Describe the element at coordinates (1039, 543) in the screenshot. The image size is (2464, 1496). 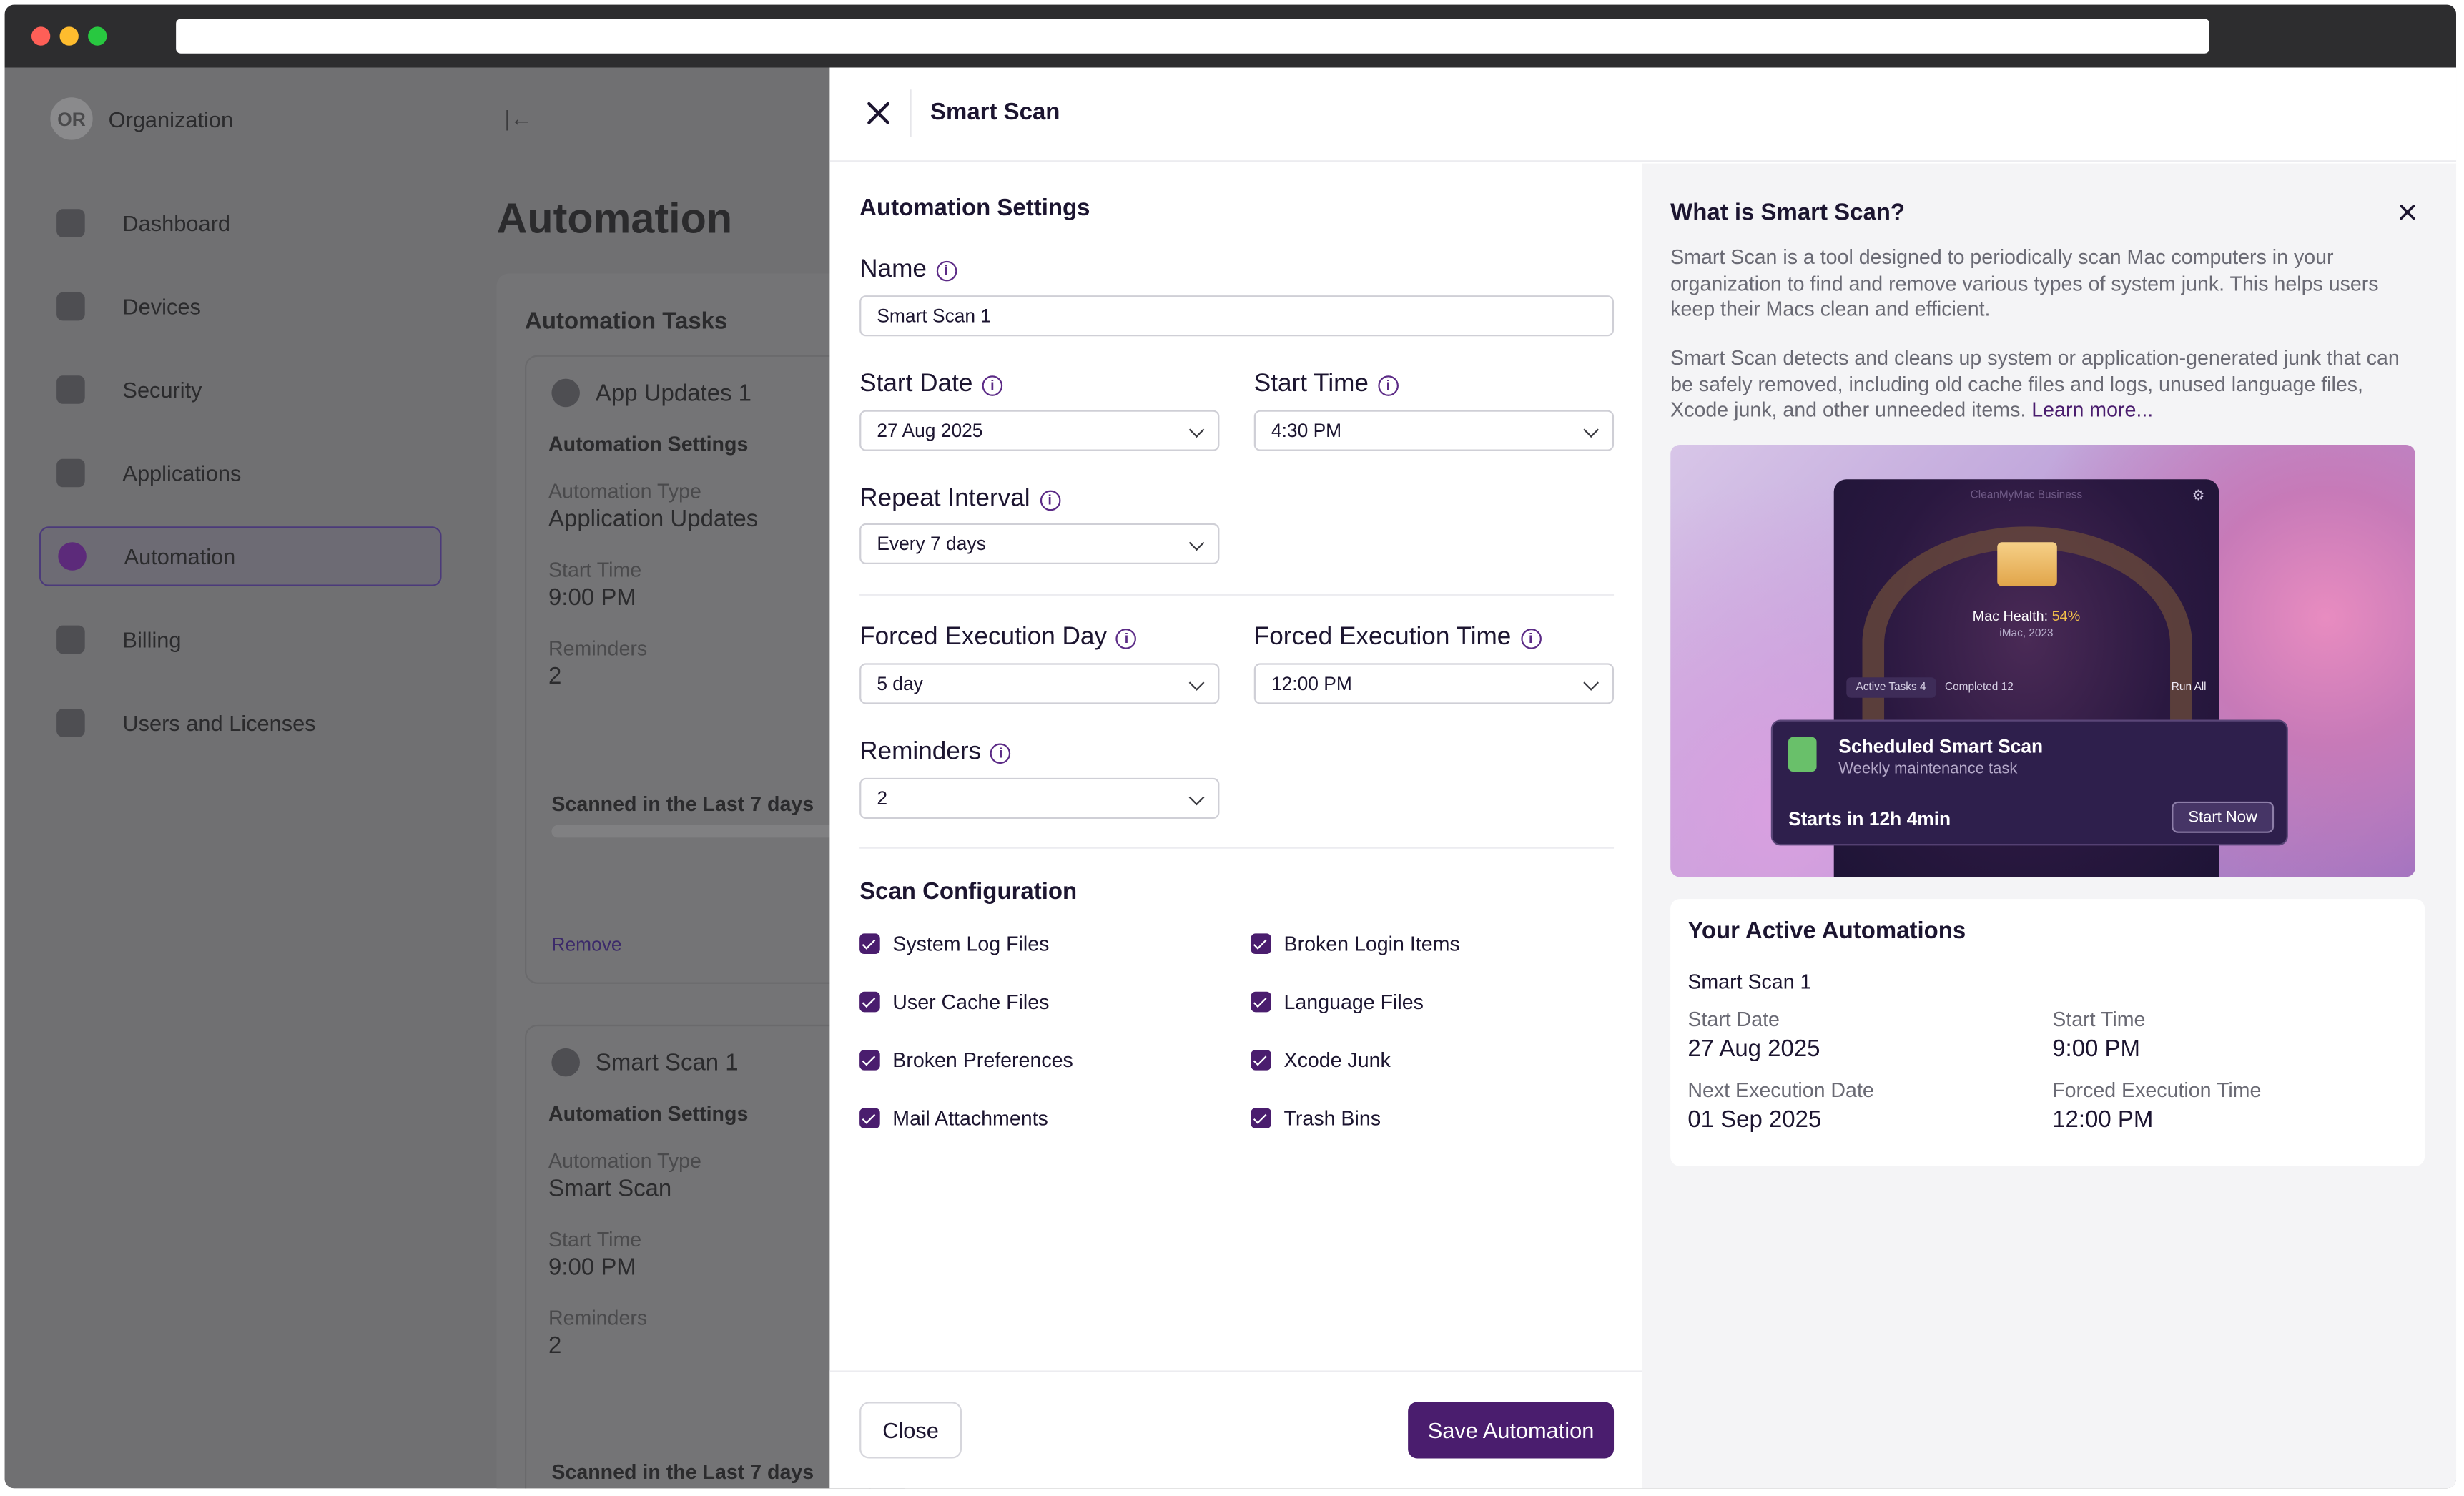
I see `repeat-interval-select: Every 7 days` at that location.